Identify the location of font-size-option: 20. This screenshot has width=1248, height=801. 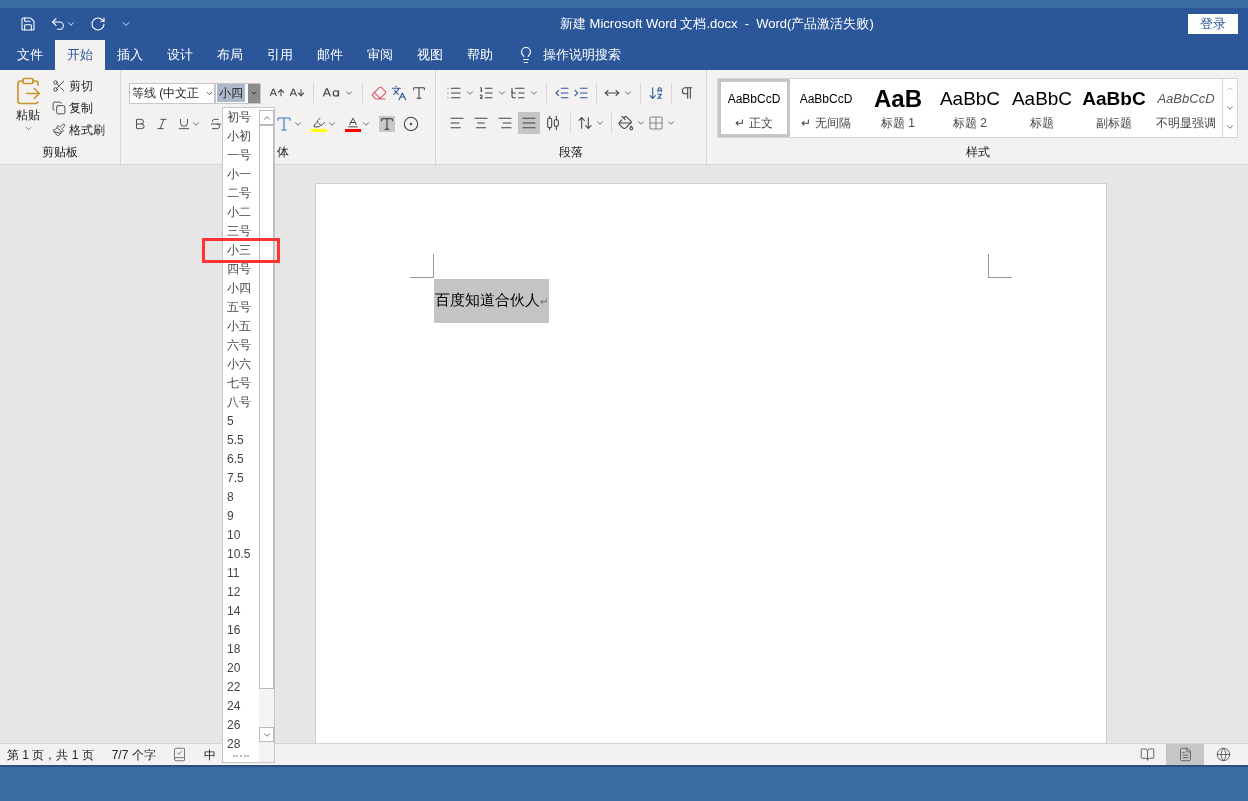
(232, 668).